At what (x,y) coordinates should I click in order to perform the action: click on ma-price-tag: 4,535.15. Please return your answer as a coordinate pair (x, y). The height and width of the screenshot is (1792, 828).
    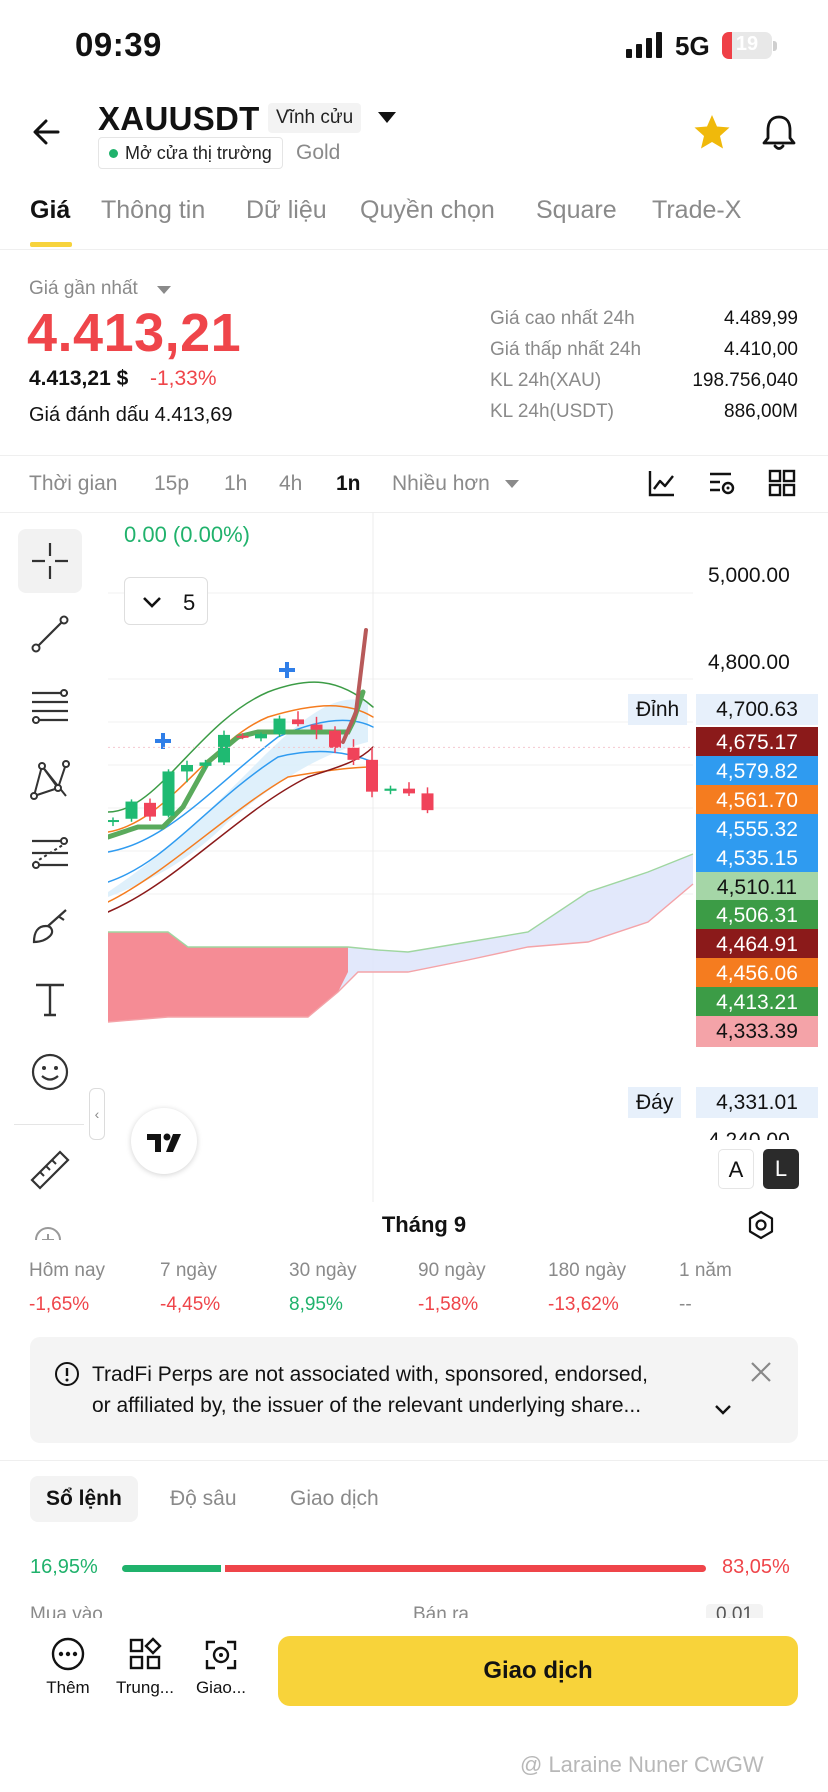
    Looking at the image, I should click on (757, 858).